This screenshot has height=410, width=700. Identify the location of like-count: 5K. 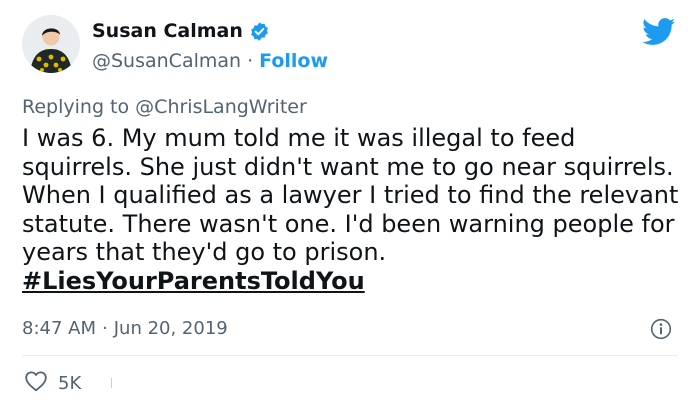
(70, 383).